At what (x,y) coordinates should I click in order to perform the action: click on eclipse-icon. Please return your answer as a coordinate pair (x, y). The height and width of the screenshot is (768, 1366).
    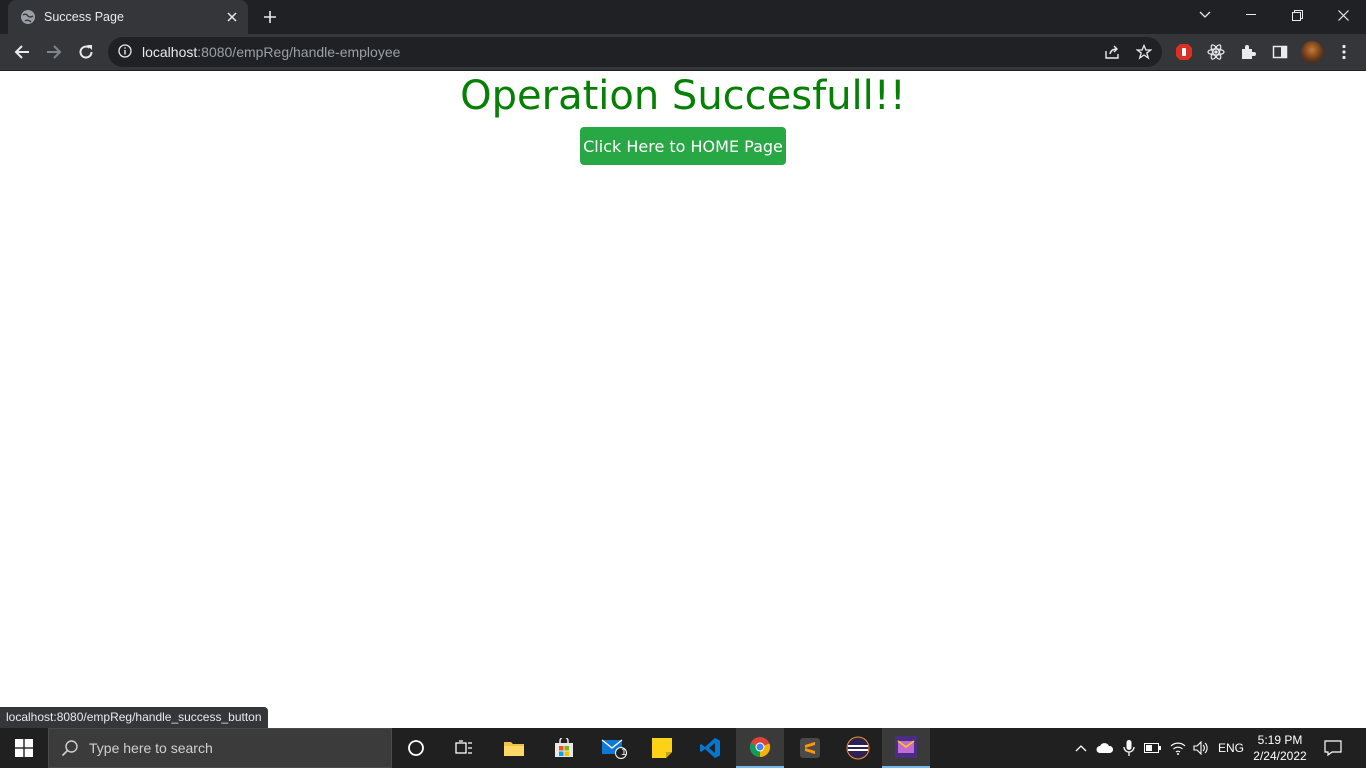
    Looking at the image, I should click on (858, 748).